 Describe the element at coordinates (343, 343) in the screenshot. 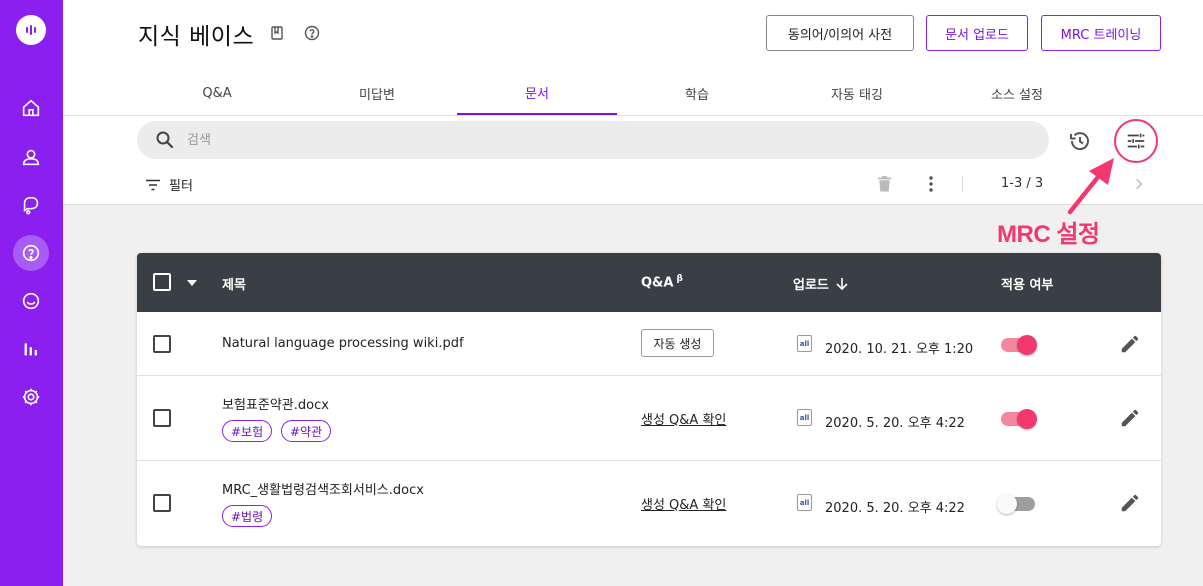

I see `document-title: Natural language processing wiki.pdf` at that location.